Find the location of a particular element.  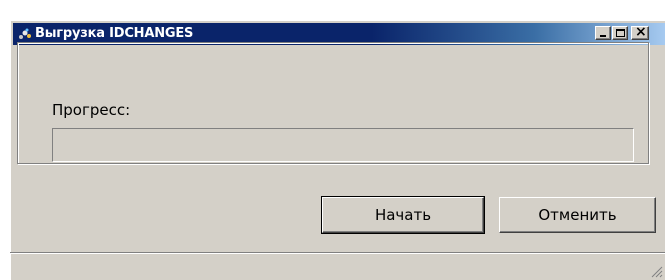

close-icon: × is located at coordinates (641, 32).